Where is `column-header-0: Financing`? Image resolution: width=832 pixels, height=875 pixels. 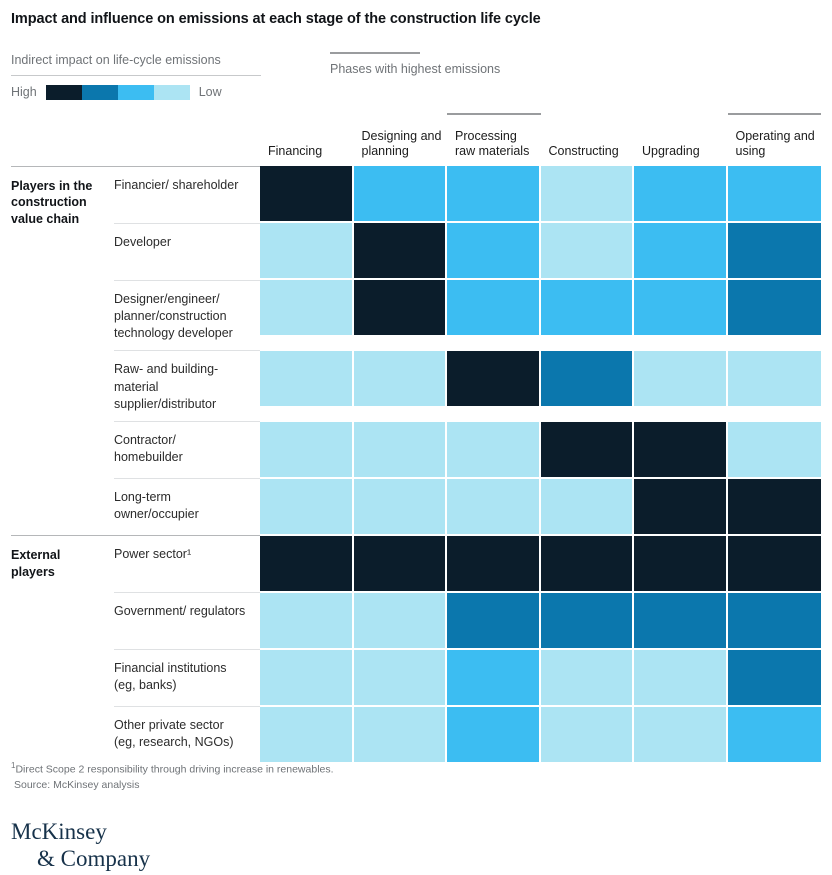
column-header-0: Financing is located at coordinates (295, 150).